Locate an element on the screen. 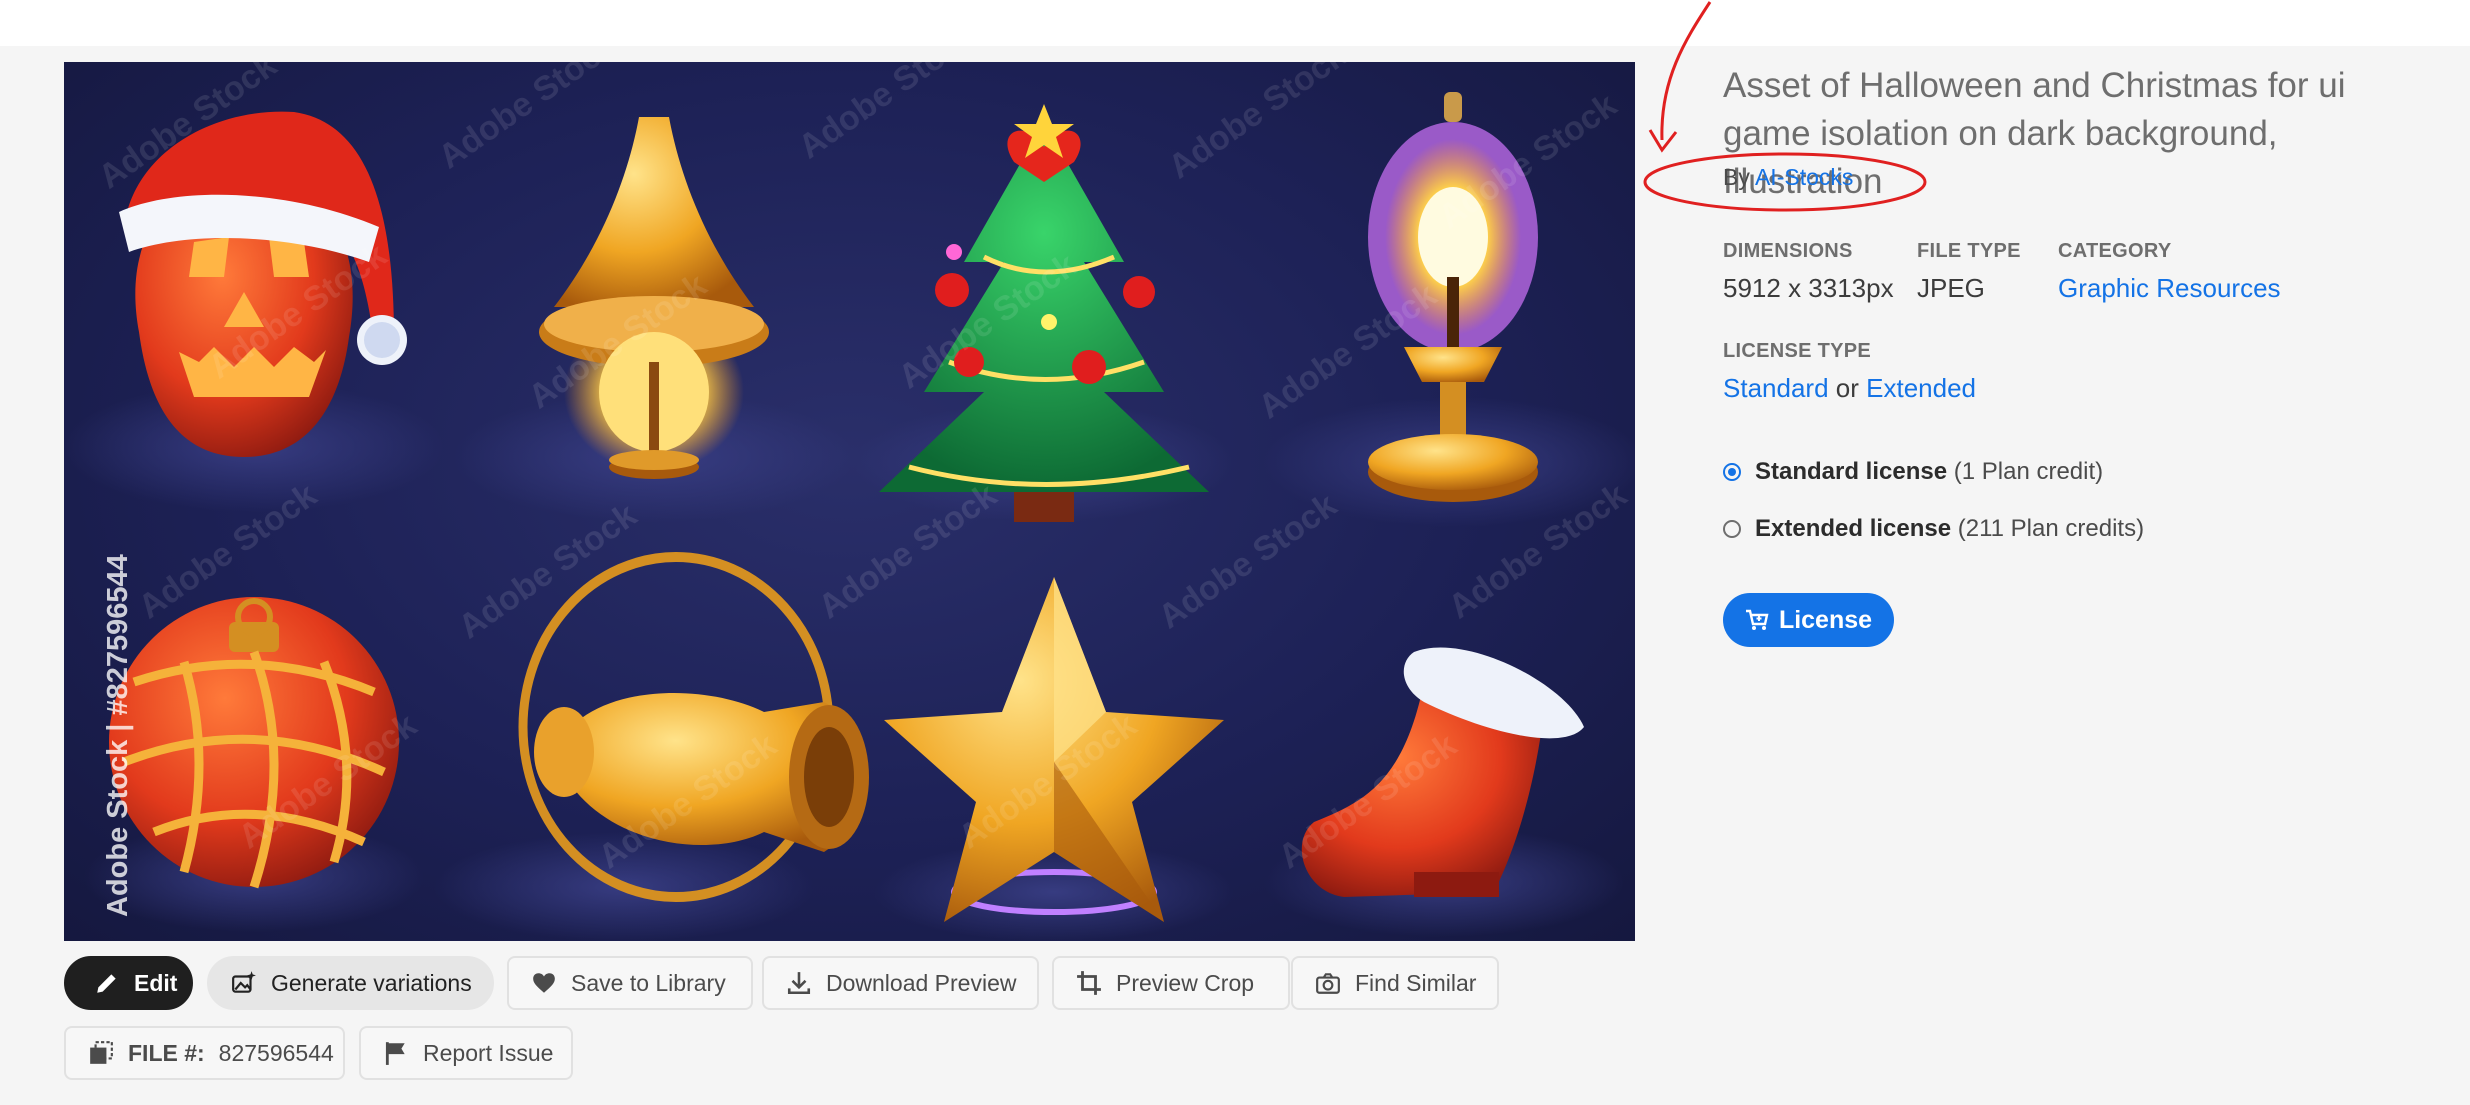 The height and width of the screenshot is (1105, 2470). christmas-tree-icon is located at coordinates (1044, 313).